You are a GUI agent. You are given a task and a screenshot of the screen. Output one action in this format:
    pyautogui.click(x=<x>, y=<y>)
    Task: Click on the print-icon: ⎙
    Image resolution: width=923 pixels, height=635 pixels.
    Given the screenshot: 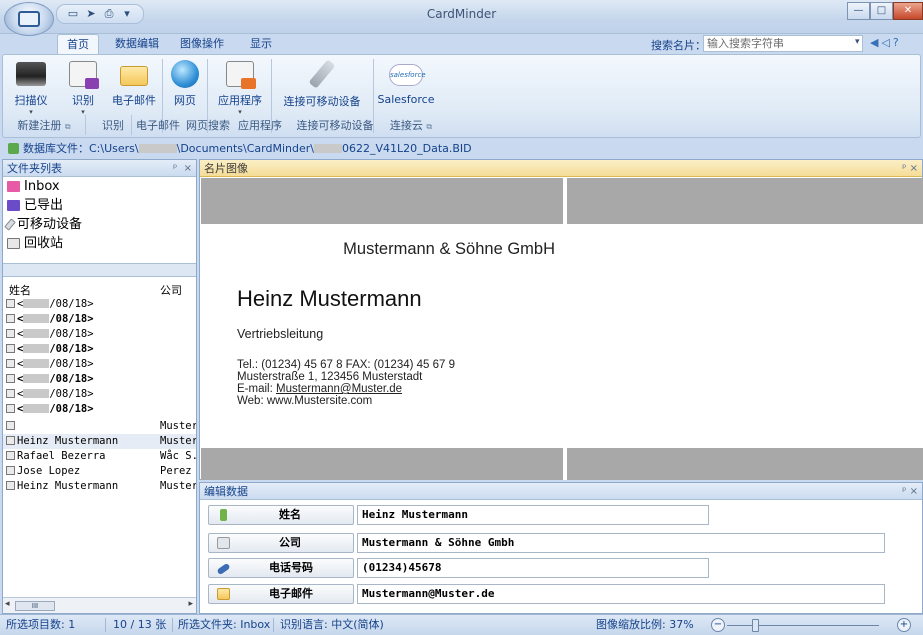 What is the action you would take?
    pyautogui.click(x=109, y=14)
    